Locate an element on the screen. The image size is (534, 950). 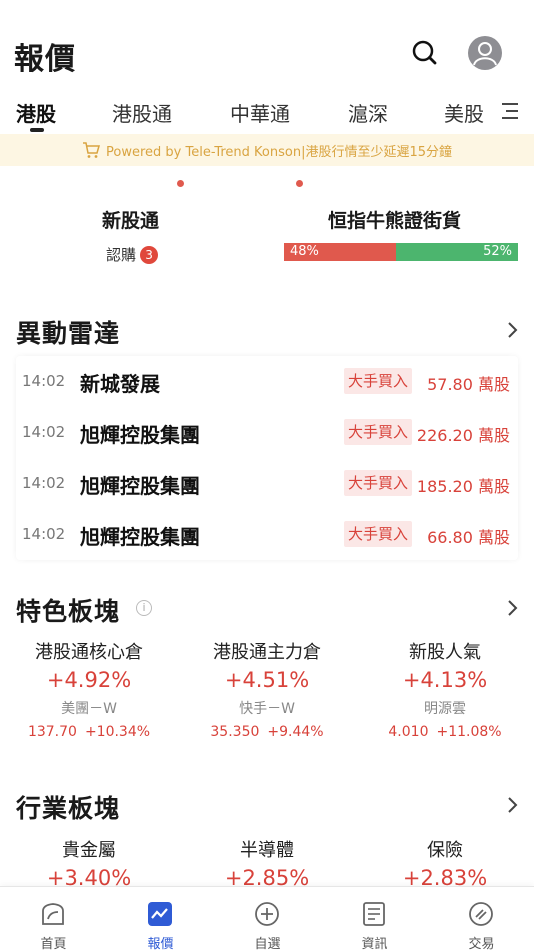
sector-change: +4.51% is located at coordinates (267, 680).